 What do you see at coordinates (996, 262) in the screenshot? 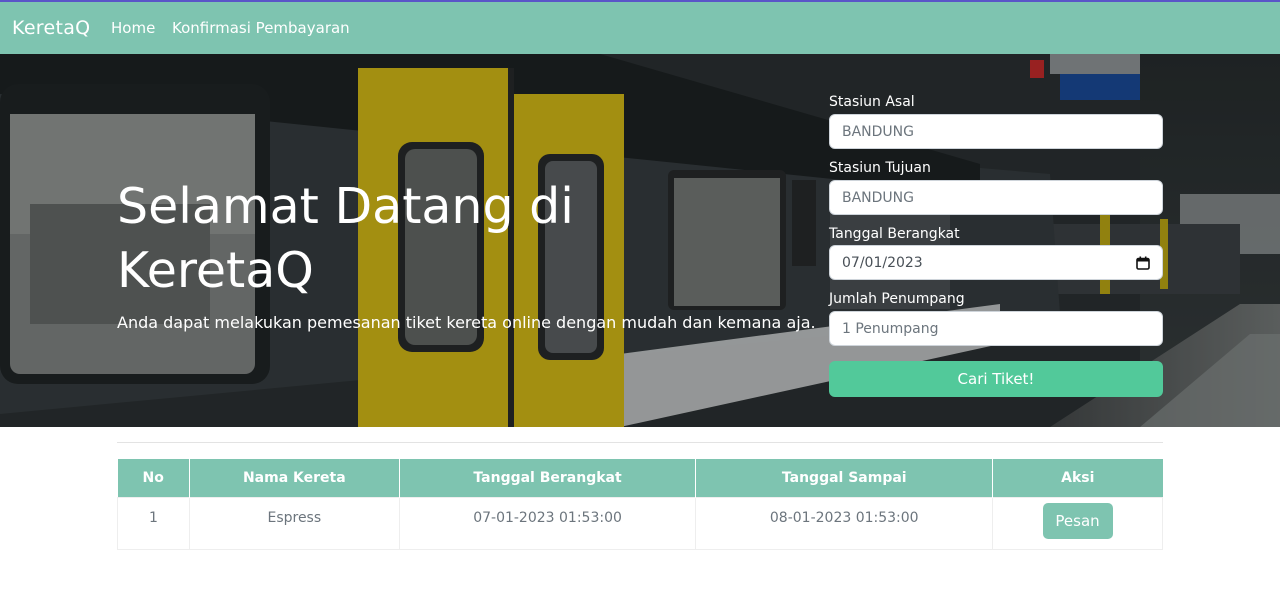
I see `tanggal-berangkat-input: 07/01/2023` at bounding box center [996, 262].